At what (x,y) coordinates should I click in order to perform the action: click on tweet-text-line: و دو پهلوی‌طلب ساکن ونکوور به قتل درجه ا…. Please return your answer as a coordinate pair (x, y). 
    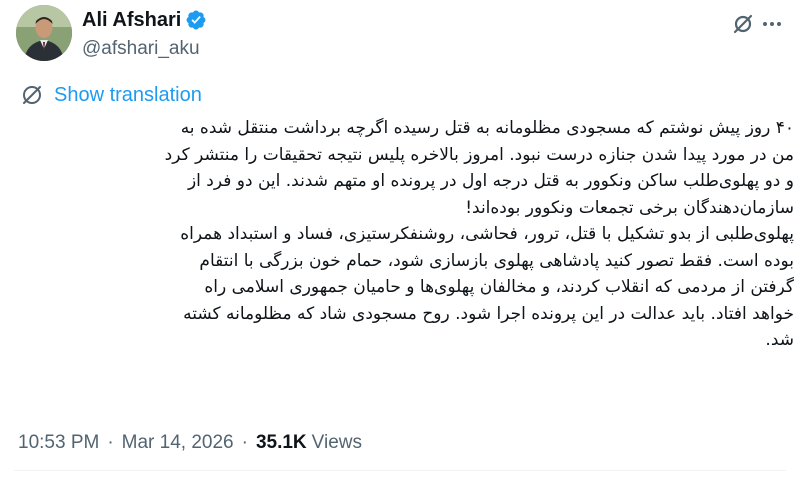
    Looking at the image, I should click on (490, 181).